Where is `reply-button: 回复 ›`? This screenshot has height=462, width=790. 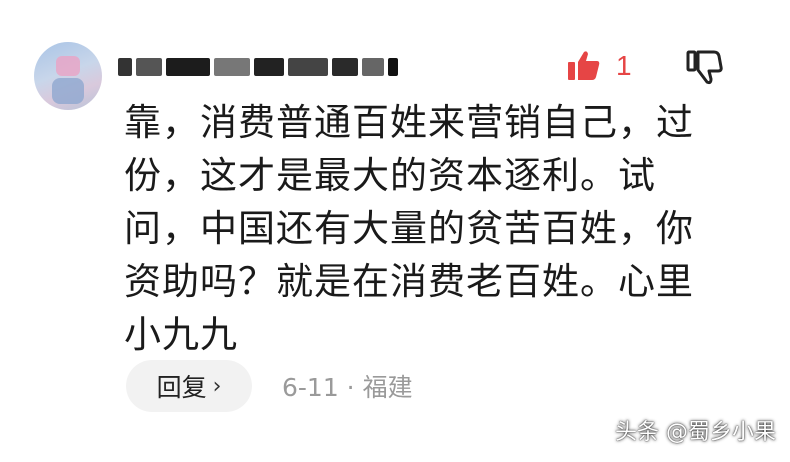
reply-button: 回复 › is located at coordinates (189, 386).